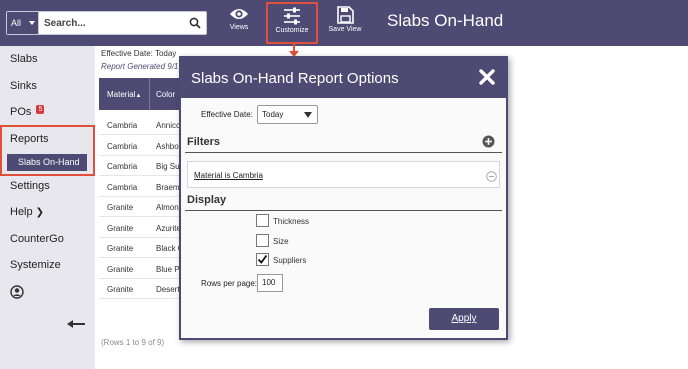  I want to click on plus-circle-icon, so click(488, 141).